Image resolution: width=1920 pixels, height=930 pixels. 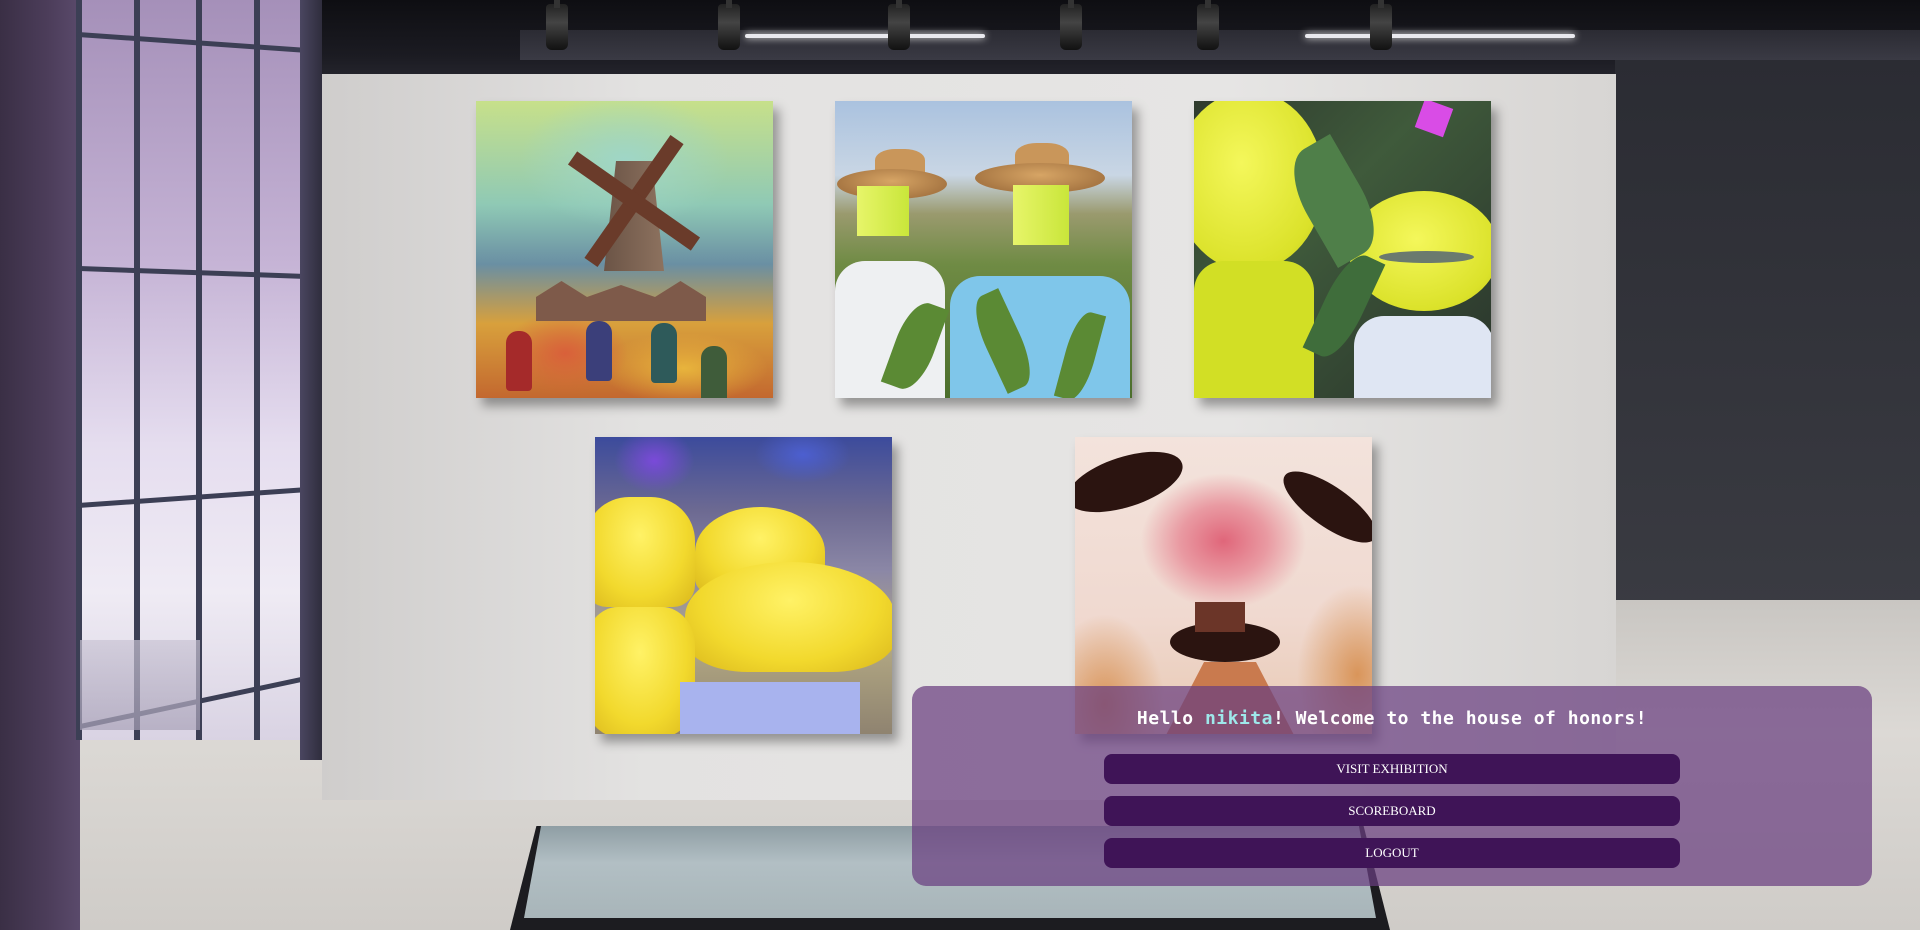 What do you see at coordinates (1238, 718) in the screenshot?
I see `username: nikita` at bounding box center [1238, 718].